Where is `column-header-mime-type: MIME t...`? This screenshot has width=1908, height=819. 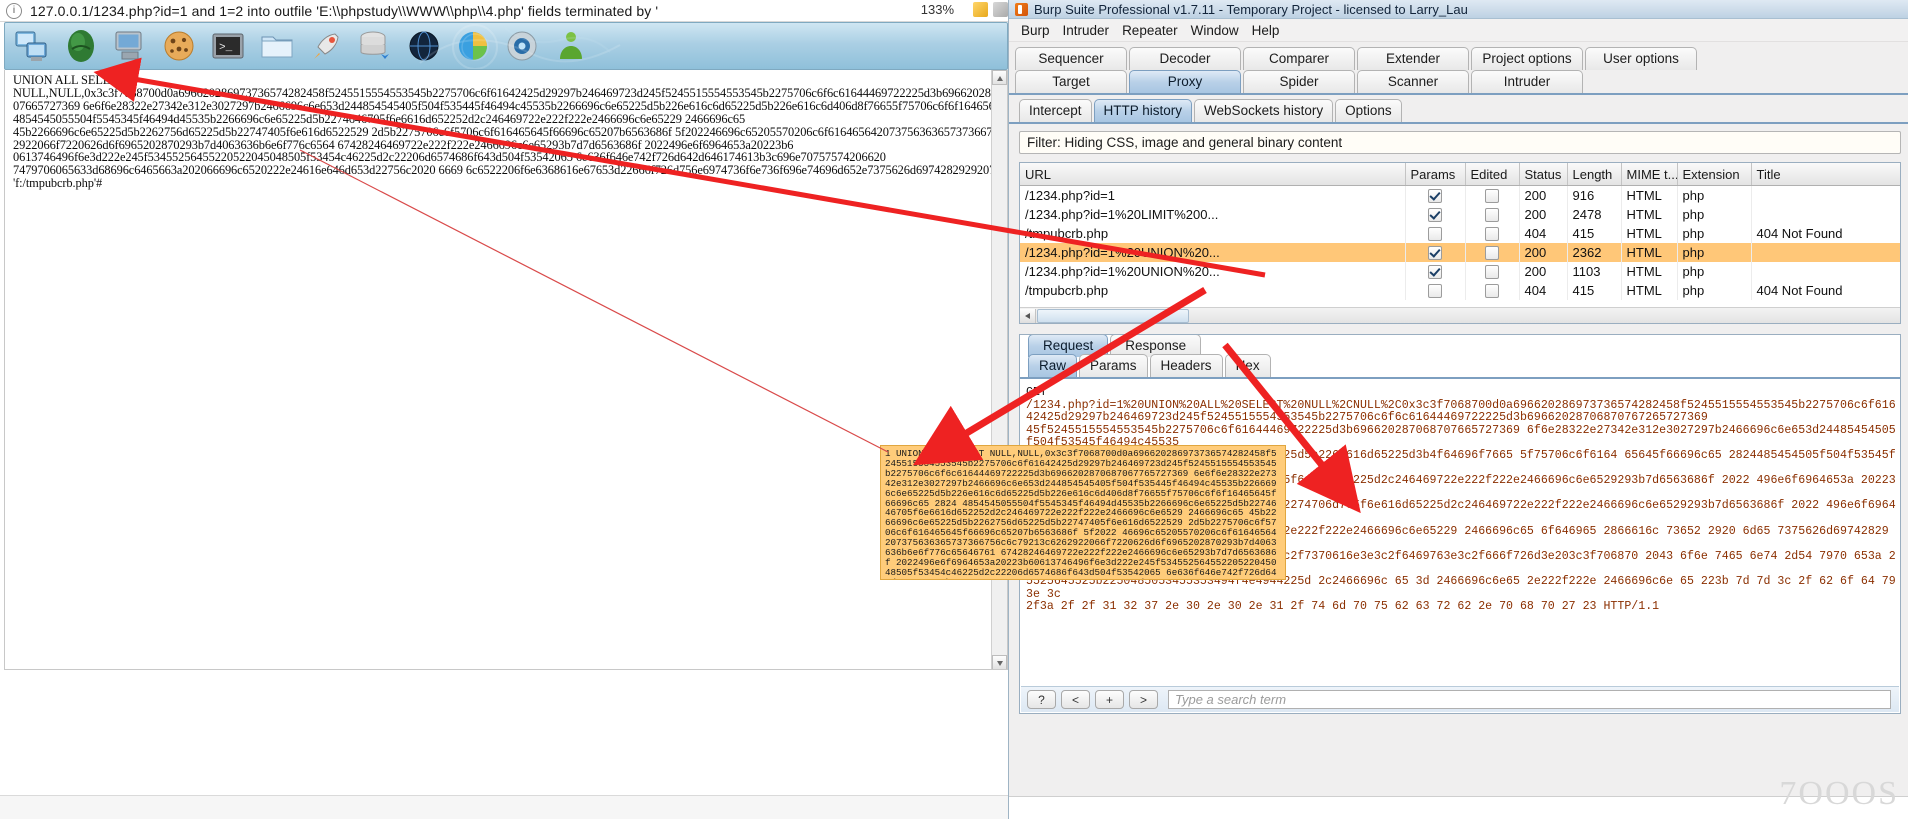
column-header-mime-type: MIME t... is located at coordinates (1649, 174).